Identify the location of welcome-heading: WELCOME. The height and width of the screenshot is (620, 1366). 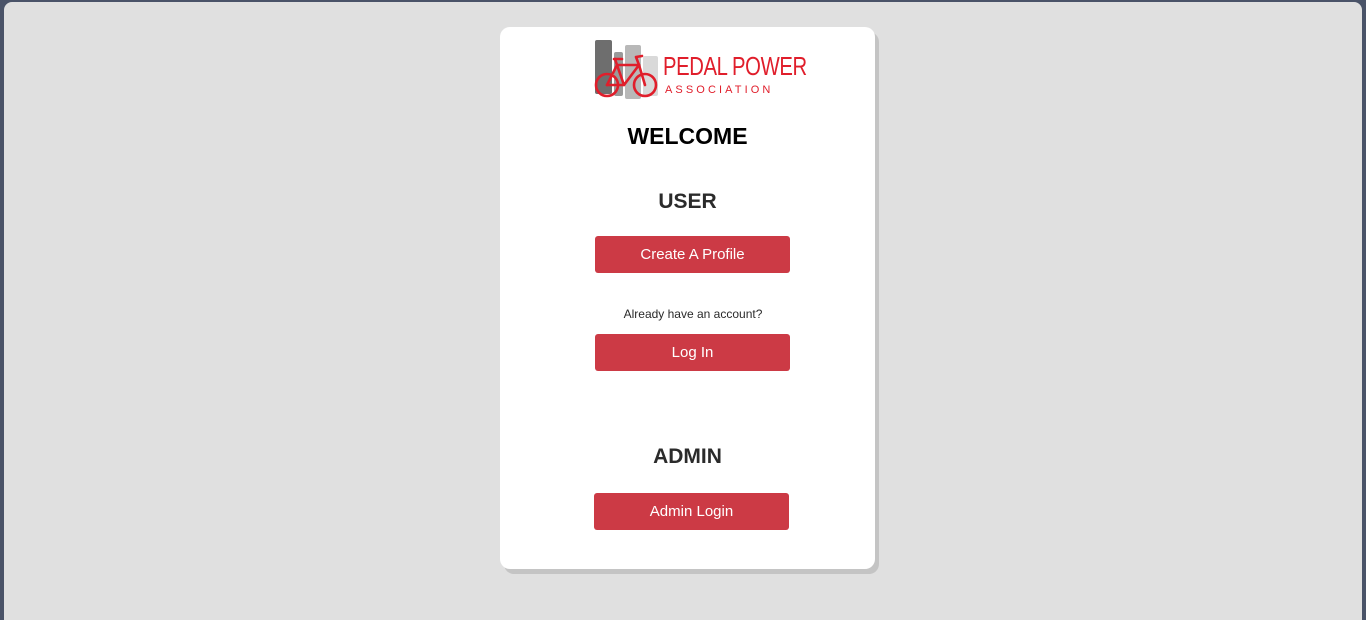
(687, 136).